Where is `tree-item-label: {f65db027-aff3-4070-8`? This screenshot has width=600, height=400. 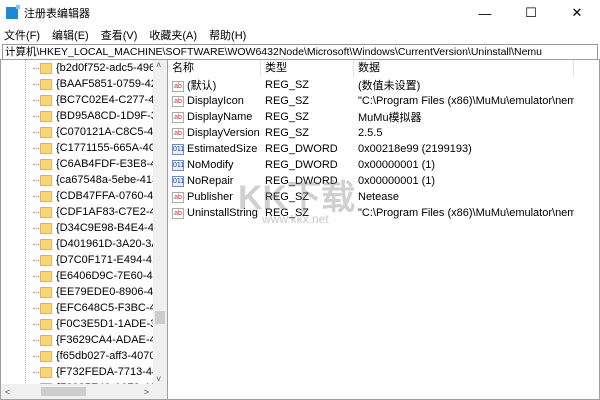
tree-item-label: {f65db027-aff3-4070-8 is located at coordinates (106, 356).